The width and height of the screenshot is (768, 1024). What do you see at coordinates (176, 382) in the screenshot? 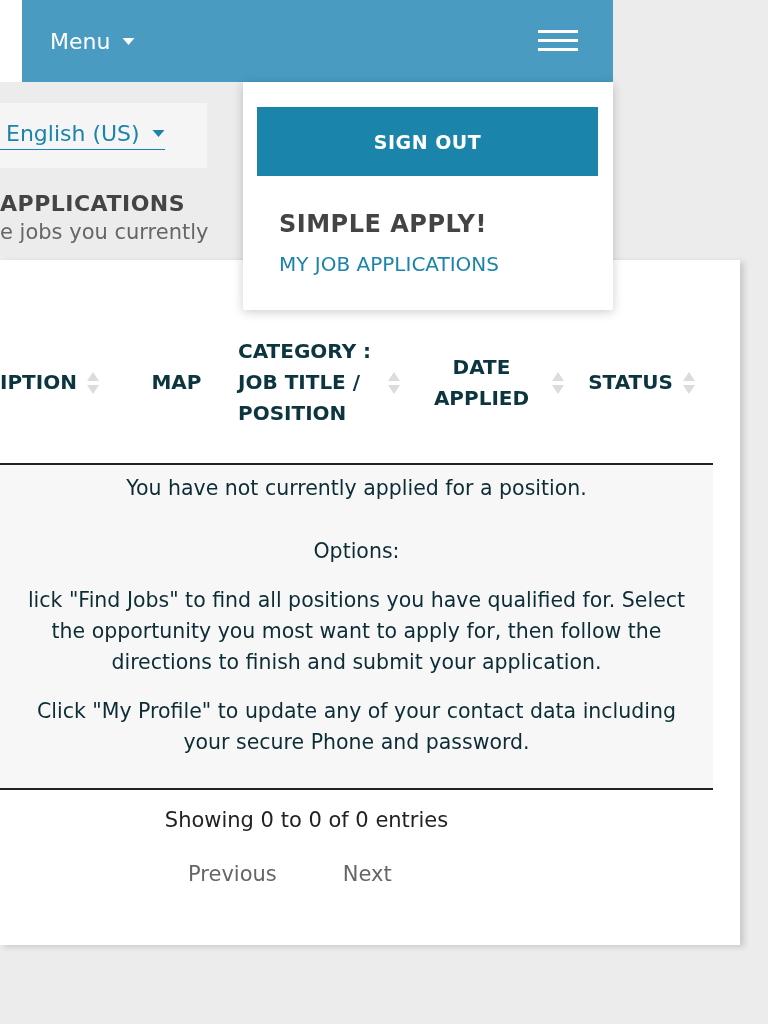
I see `column-header: MAP` at bounding box center [176, 382].